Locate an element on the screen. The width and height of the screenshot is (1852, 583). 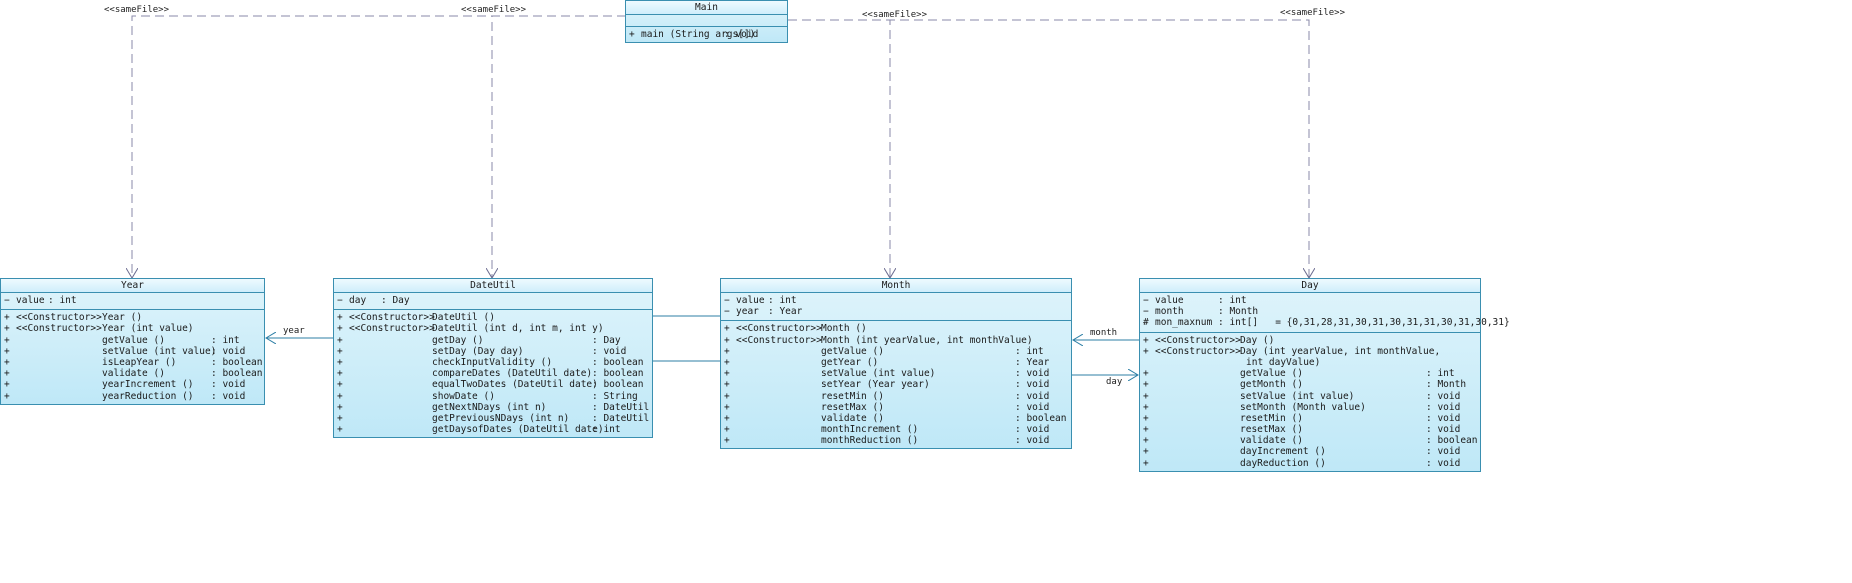
operation-name: compareDates (DateUtil date) is located at coordinates (512, 374).